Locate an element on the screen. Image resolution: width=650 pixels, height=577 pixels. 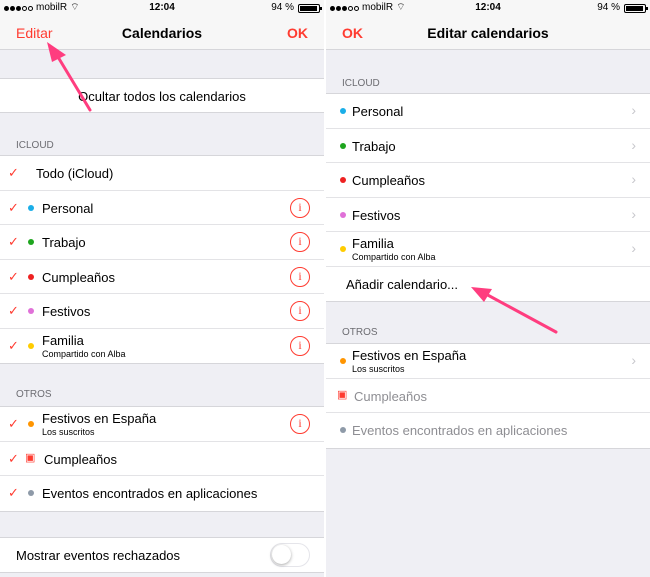
declined-events-group: Mostrar eventos rechazados is located at coordinates (162, 555).